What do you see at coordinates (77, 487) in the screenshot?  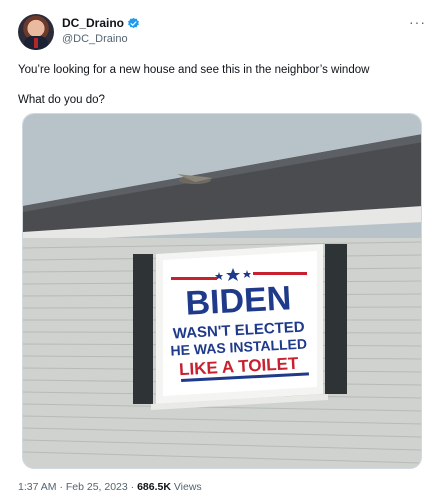 I see `timestamp: 1:37 AM · Feb 25, 2023 ·` at bounding box center [77, 487].